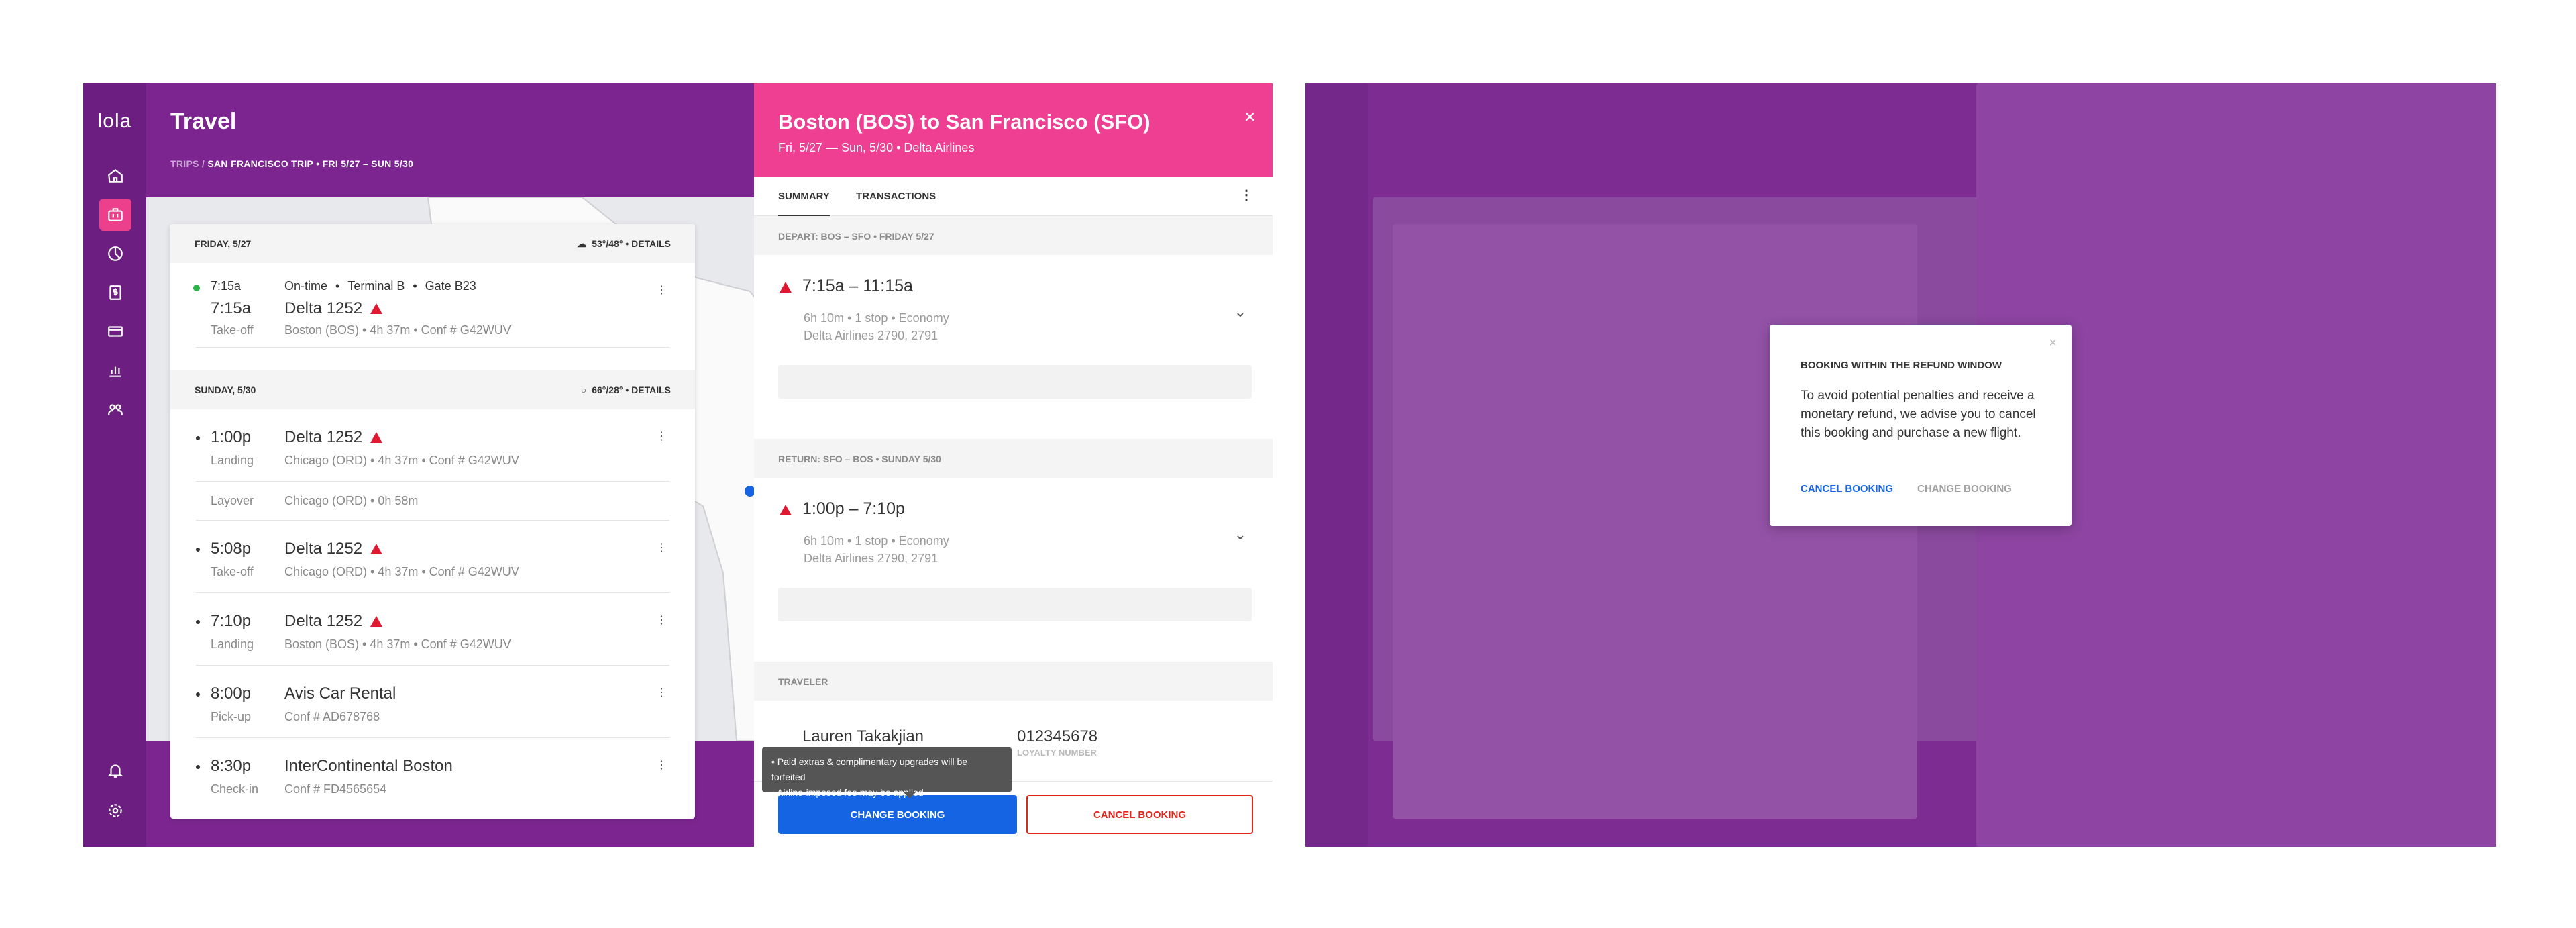  What do you see at coordinates (432, 390) in the screenshot?
I see `day-header: SUNDAY, 5/30 ○ 66°/28° • DETAILS` at bounding box center [432, 390].